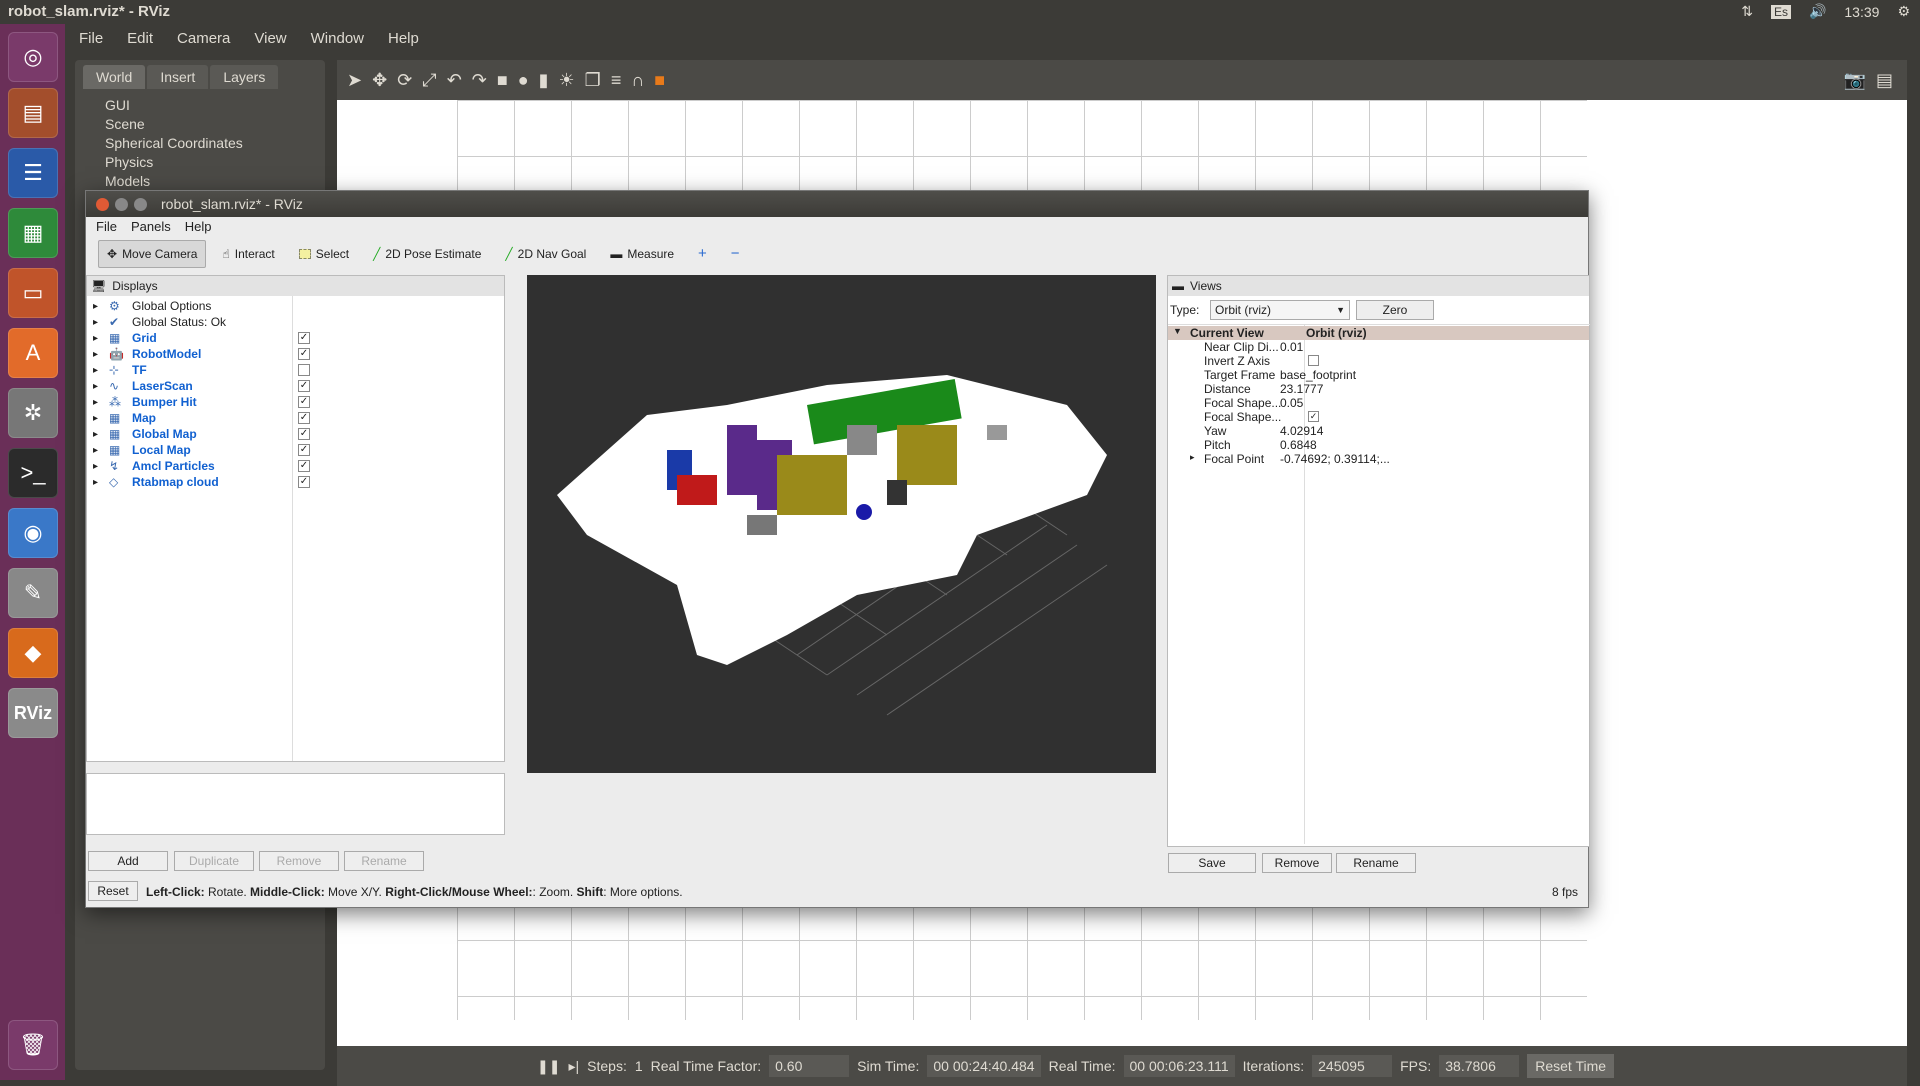 This screenshot has width=1920, height=1086. What do you see at coordinates (454, 80) in the screenshot?
I see `undo-icon: ↶` at bounding box center [454, 80].